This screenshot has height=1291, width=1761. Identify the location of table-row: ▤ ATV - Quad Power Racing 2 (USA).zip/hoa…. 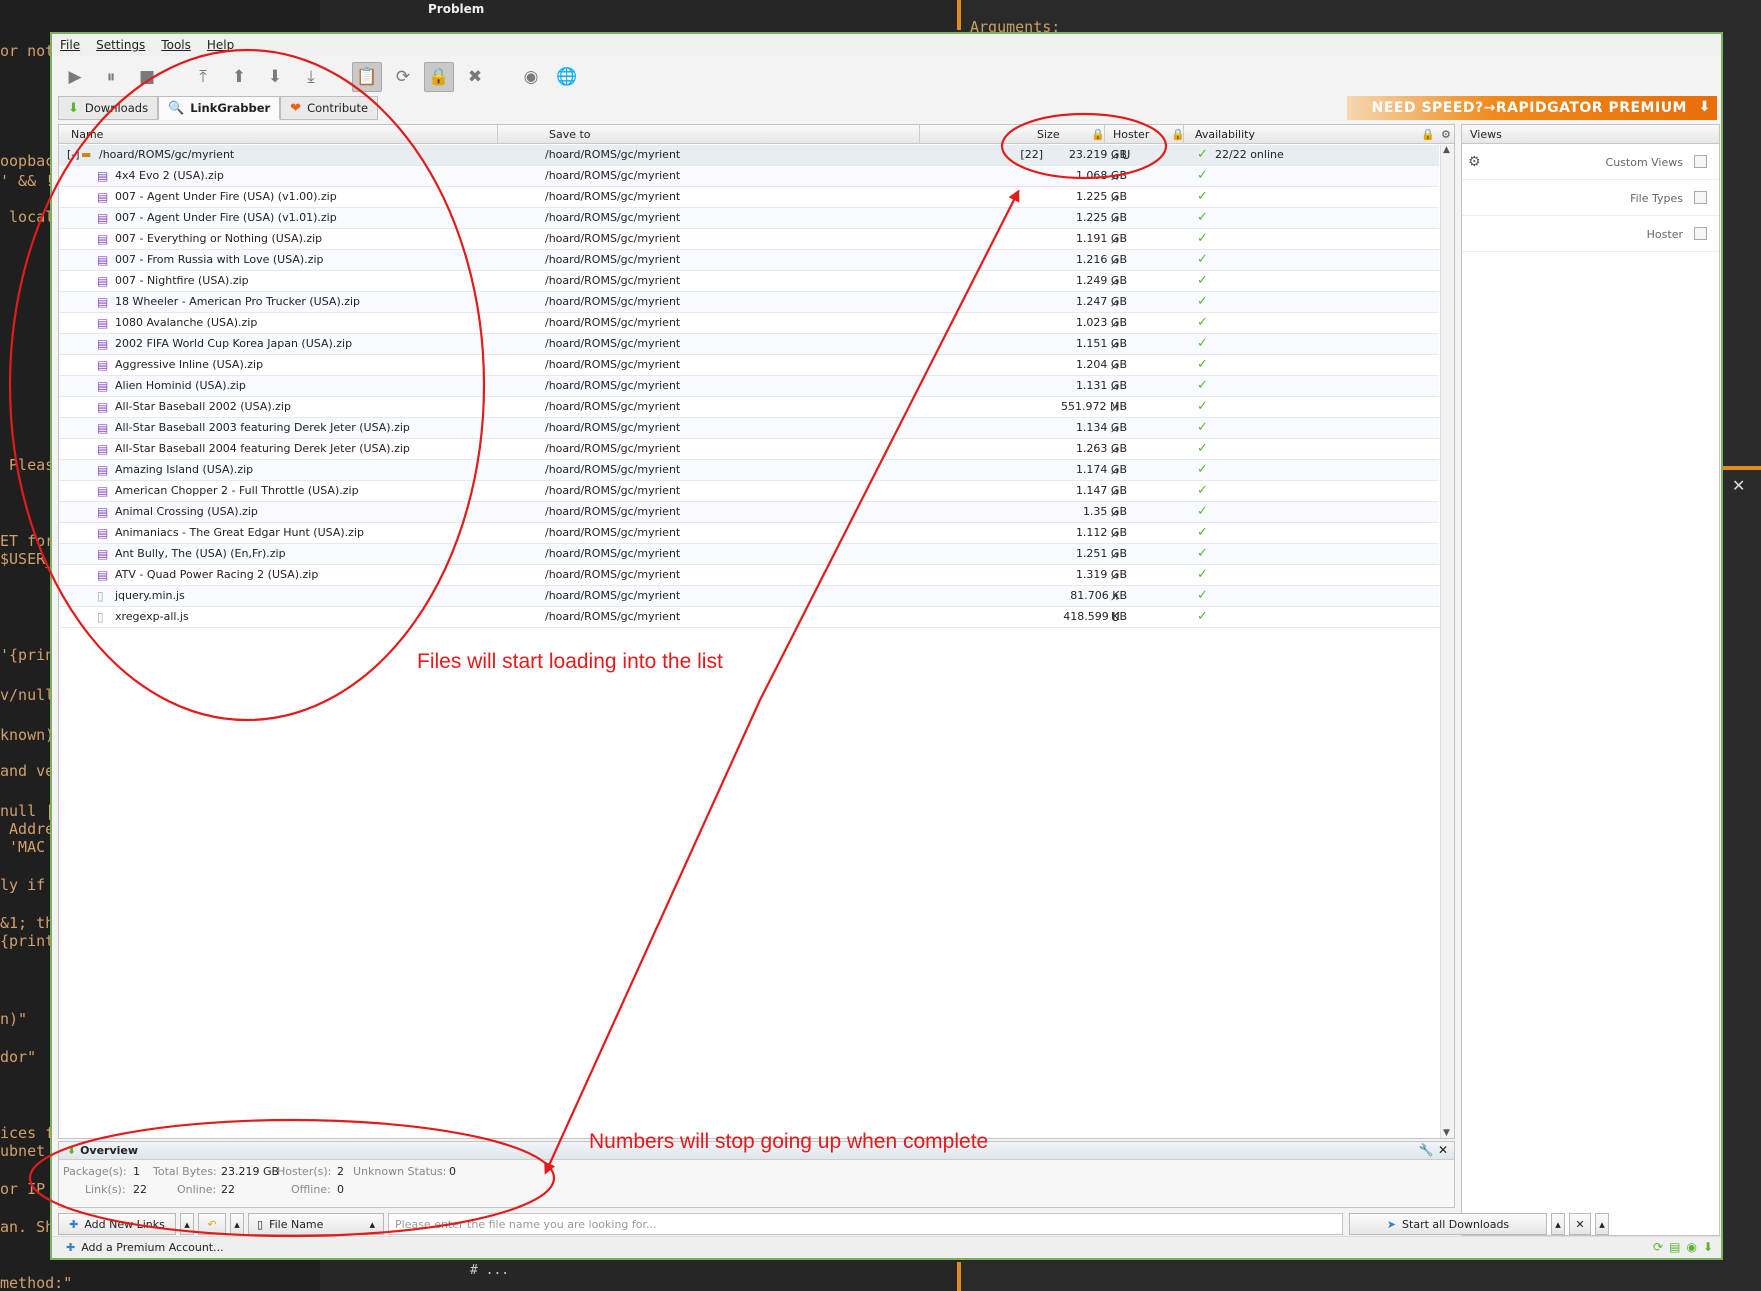
(749, 575).